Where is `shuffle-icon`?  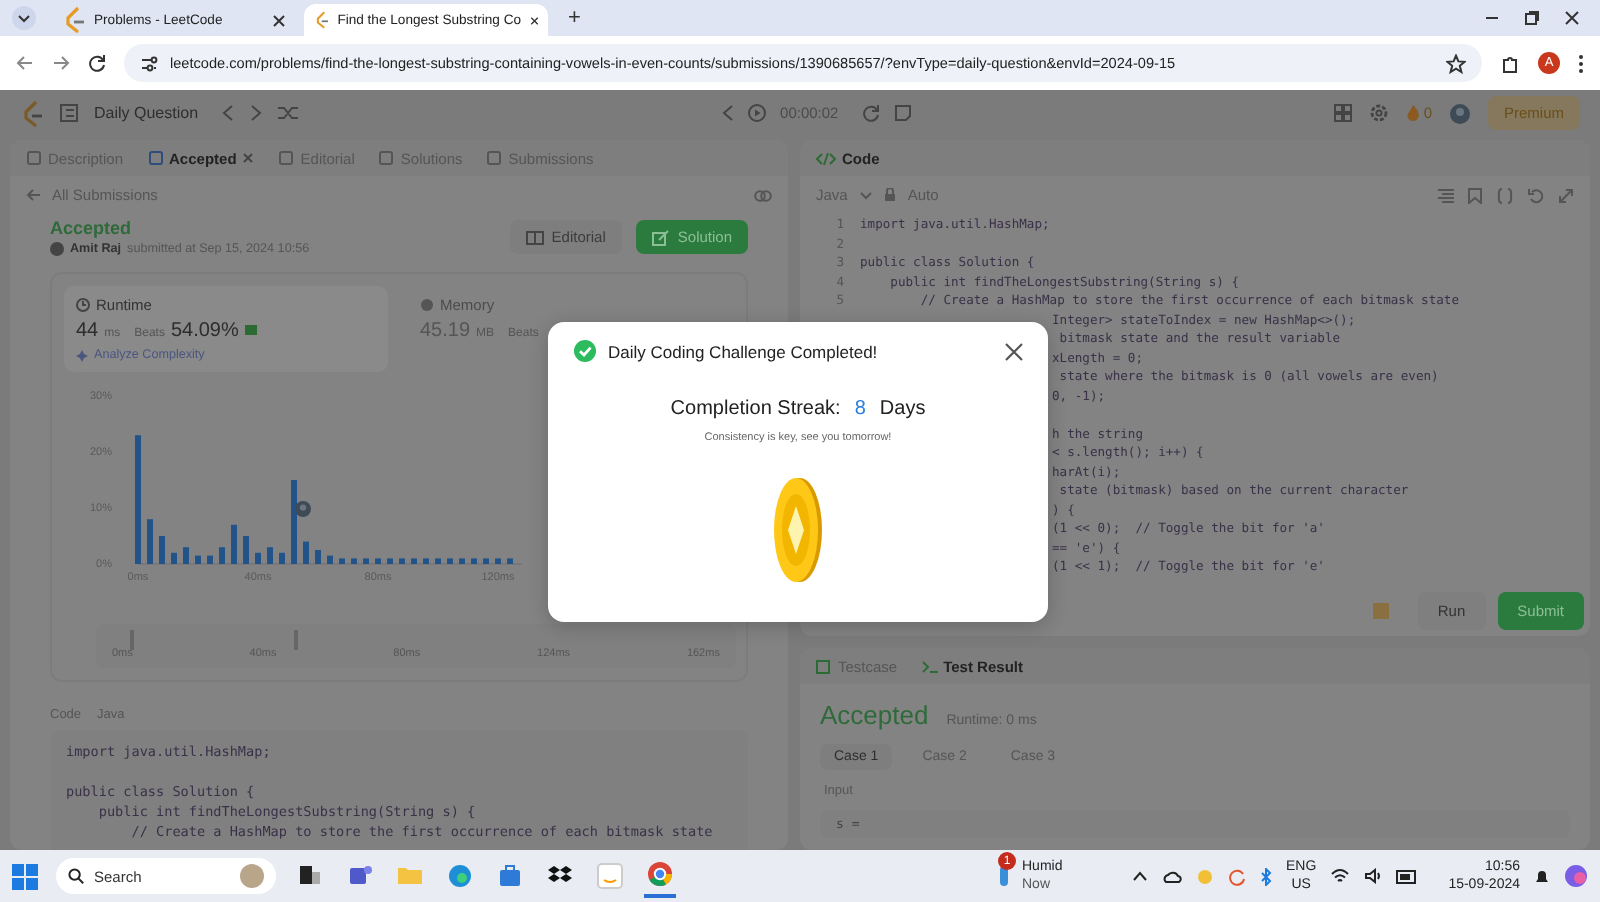 shuffle-icon is located at coordinates (288, 113).